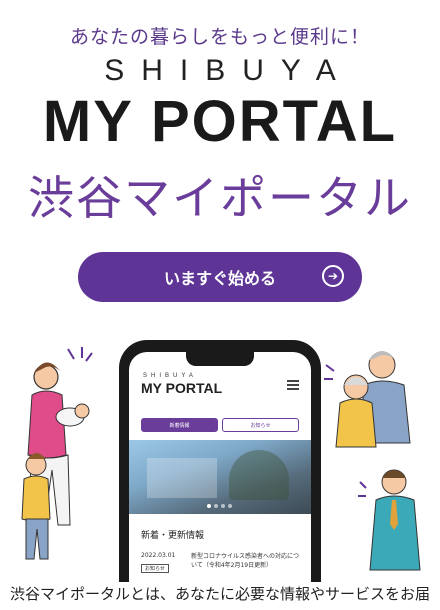 The height and width of the screenshot is (610, 440). I want to click on intro-caption: 渋谷マイポータルとは、あなたに必要な情報やサービスをお届, so click(220, 596).